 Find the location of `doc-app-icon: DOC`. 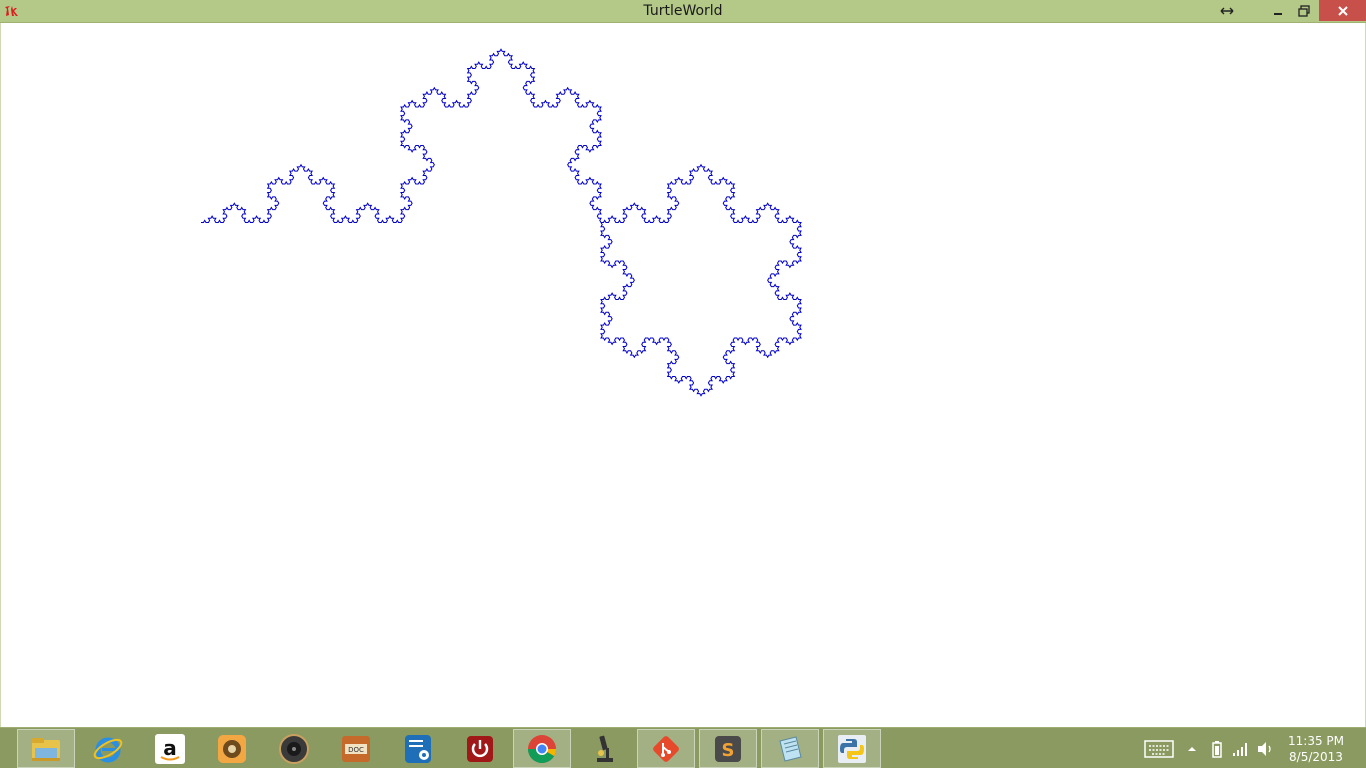

doc-app-icon: DOC is located at coordinates (356, 748).